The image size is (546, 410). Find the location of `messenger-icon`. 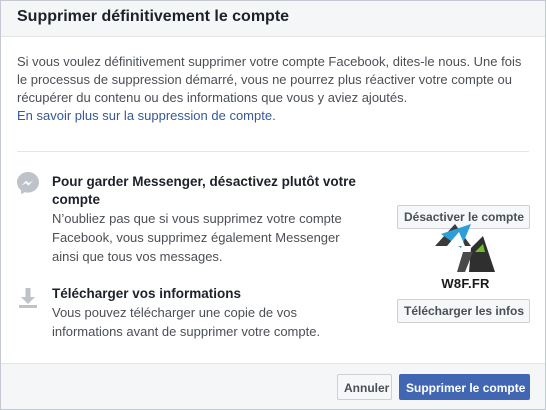

messenger-icon is located at coordinates (28, 183).